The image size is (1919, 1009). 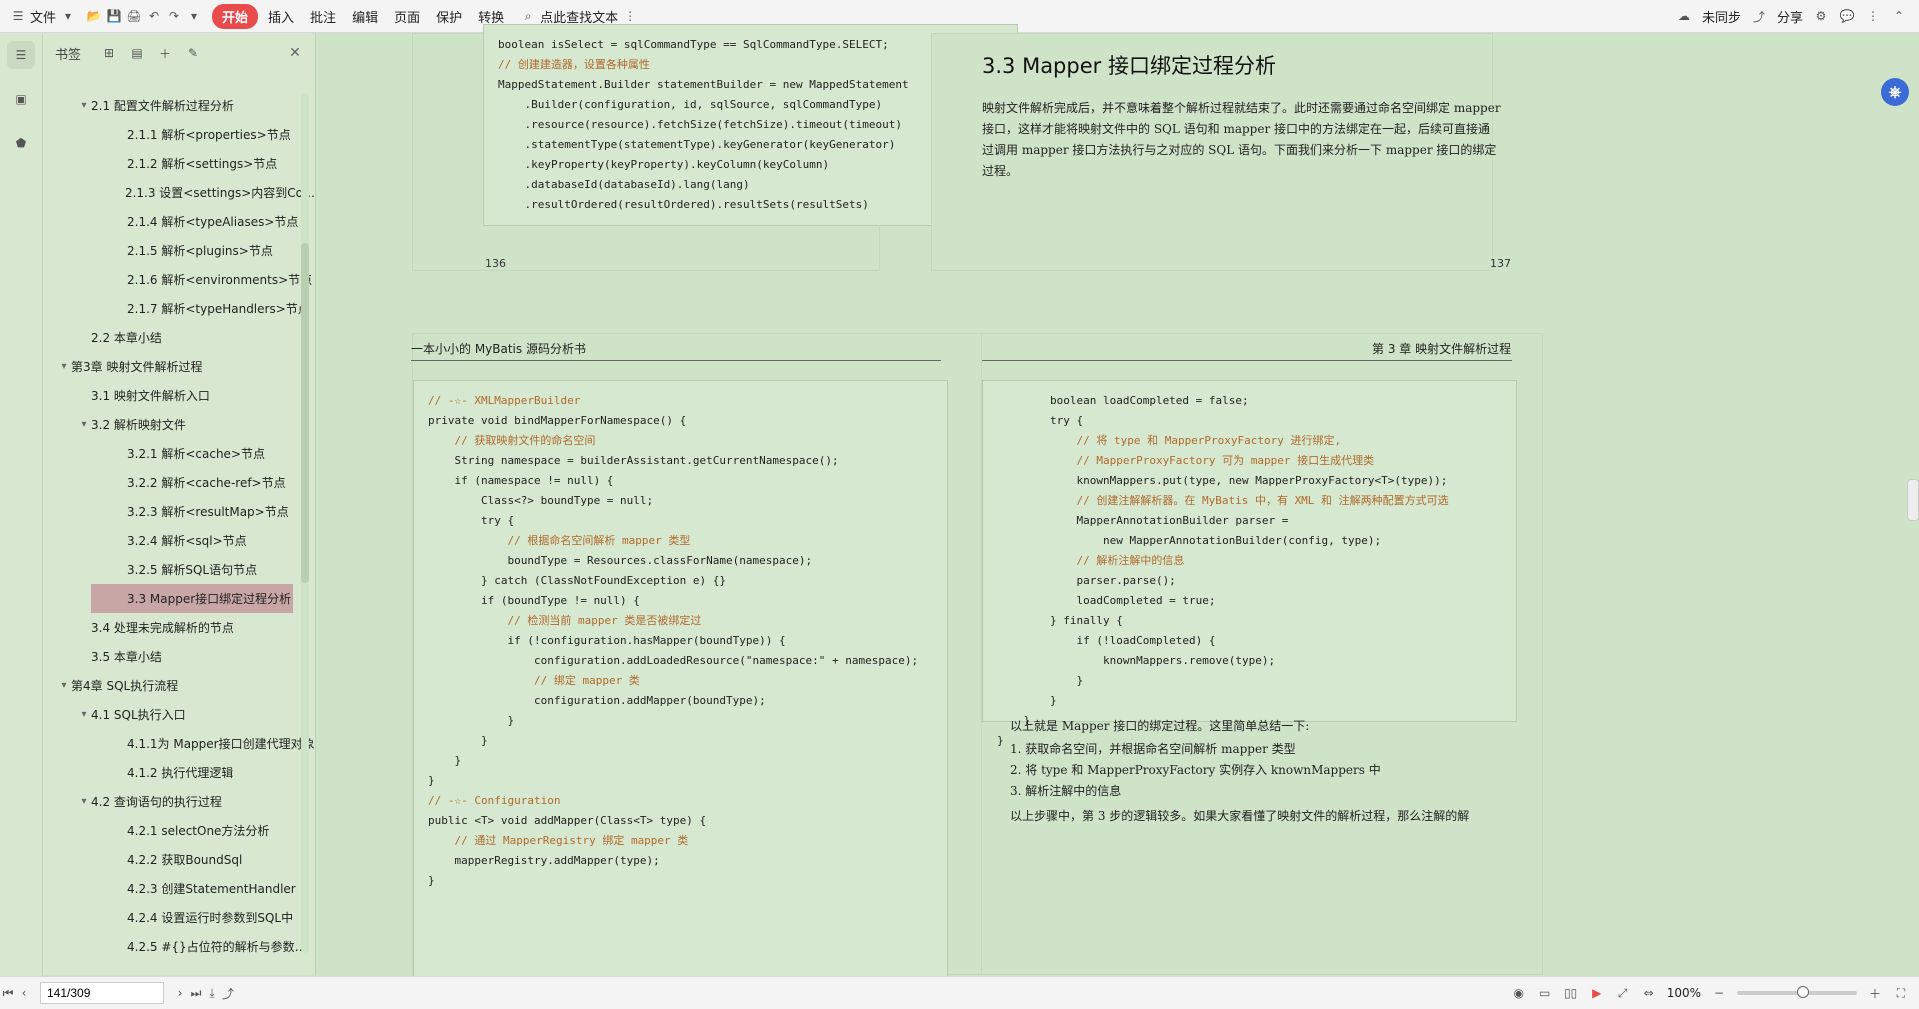 What do you see at coordinates (179, 569) in the screenshot?
I see `sidebar-item: 3.2.5 解析SQL语句节点` at bounding box center [179, 569].